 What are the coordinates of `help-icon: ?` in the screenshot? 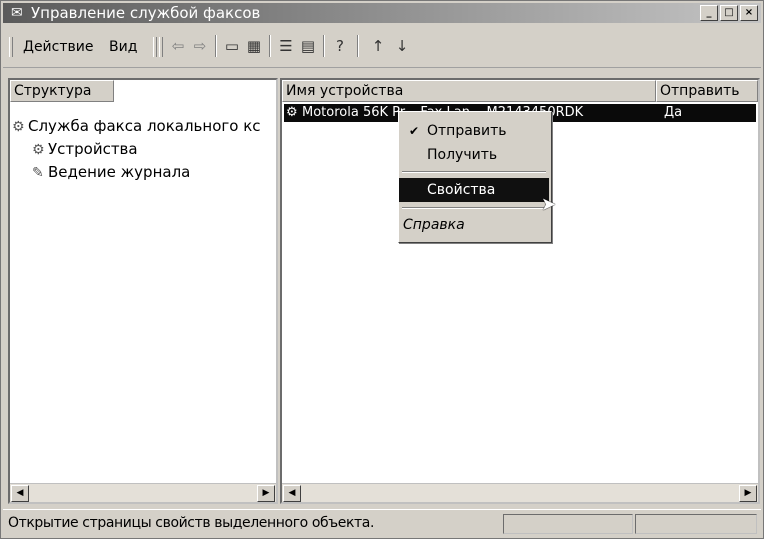 It's located at (340, 46).